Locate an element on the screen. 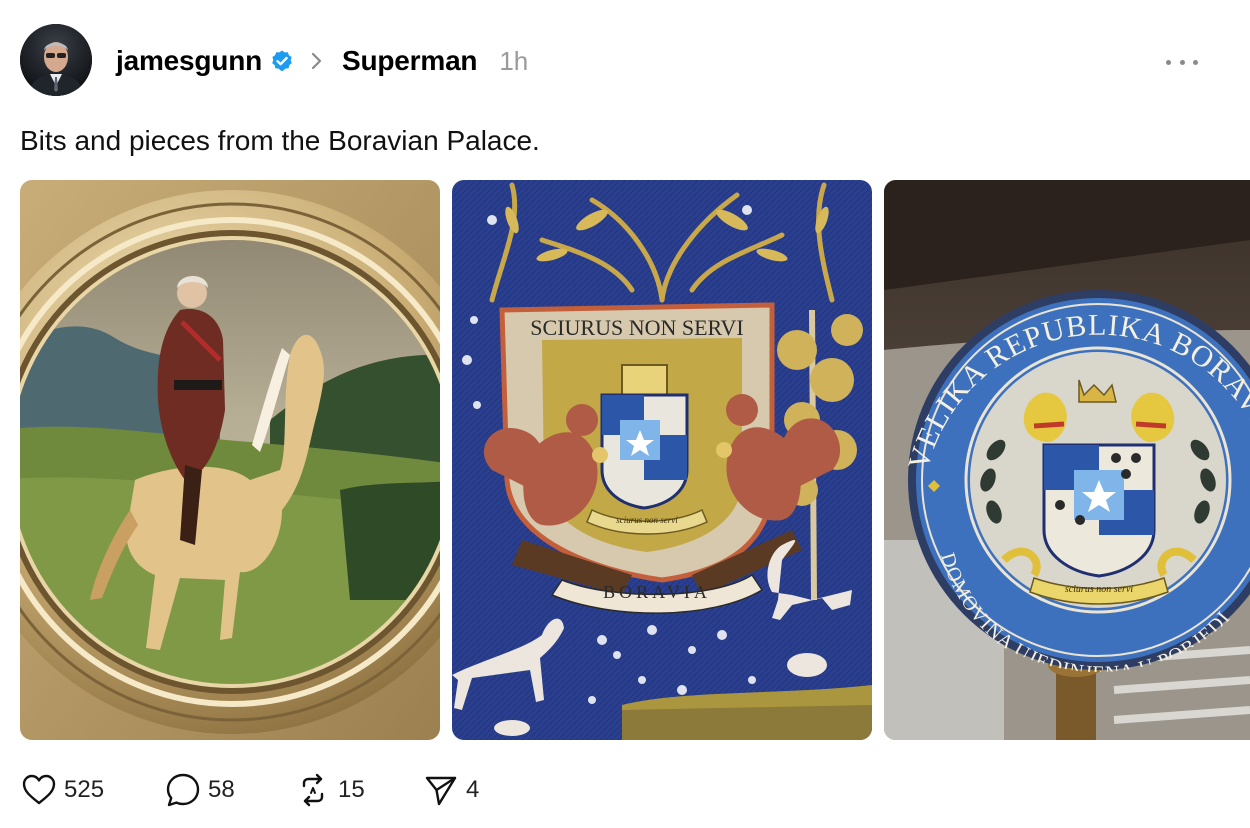 This screenshot has height=828, width=1250. motto-text: SCIURUS NON SERVI is located at coordinates (636, 327).